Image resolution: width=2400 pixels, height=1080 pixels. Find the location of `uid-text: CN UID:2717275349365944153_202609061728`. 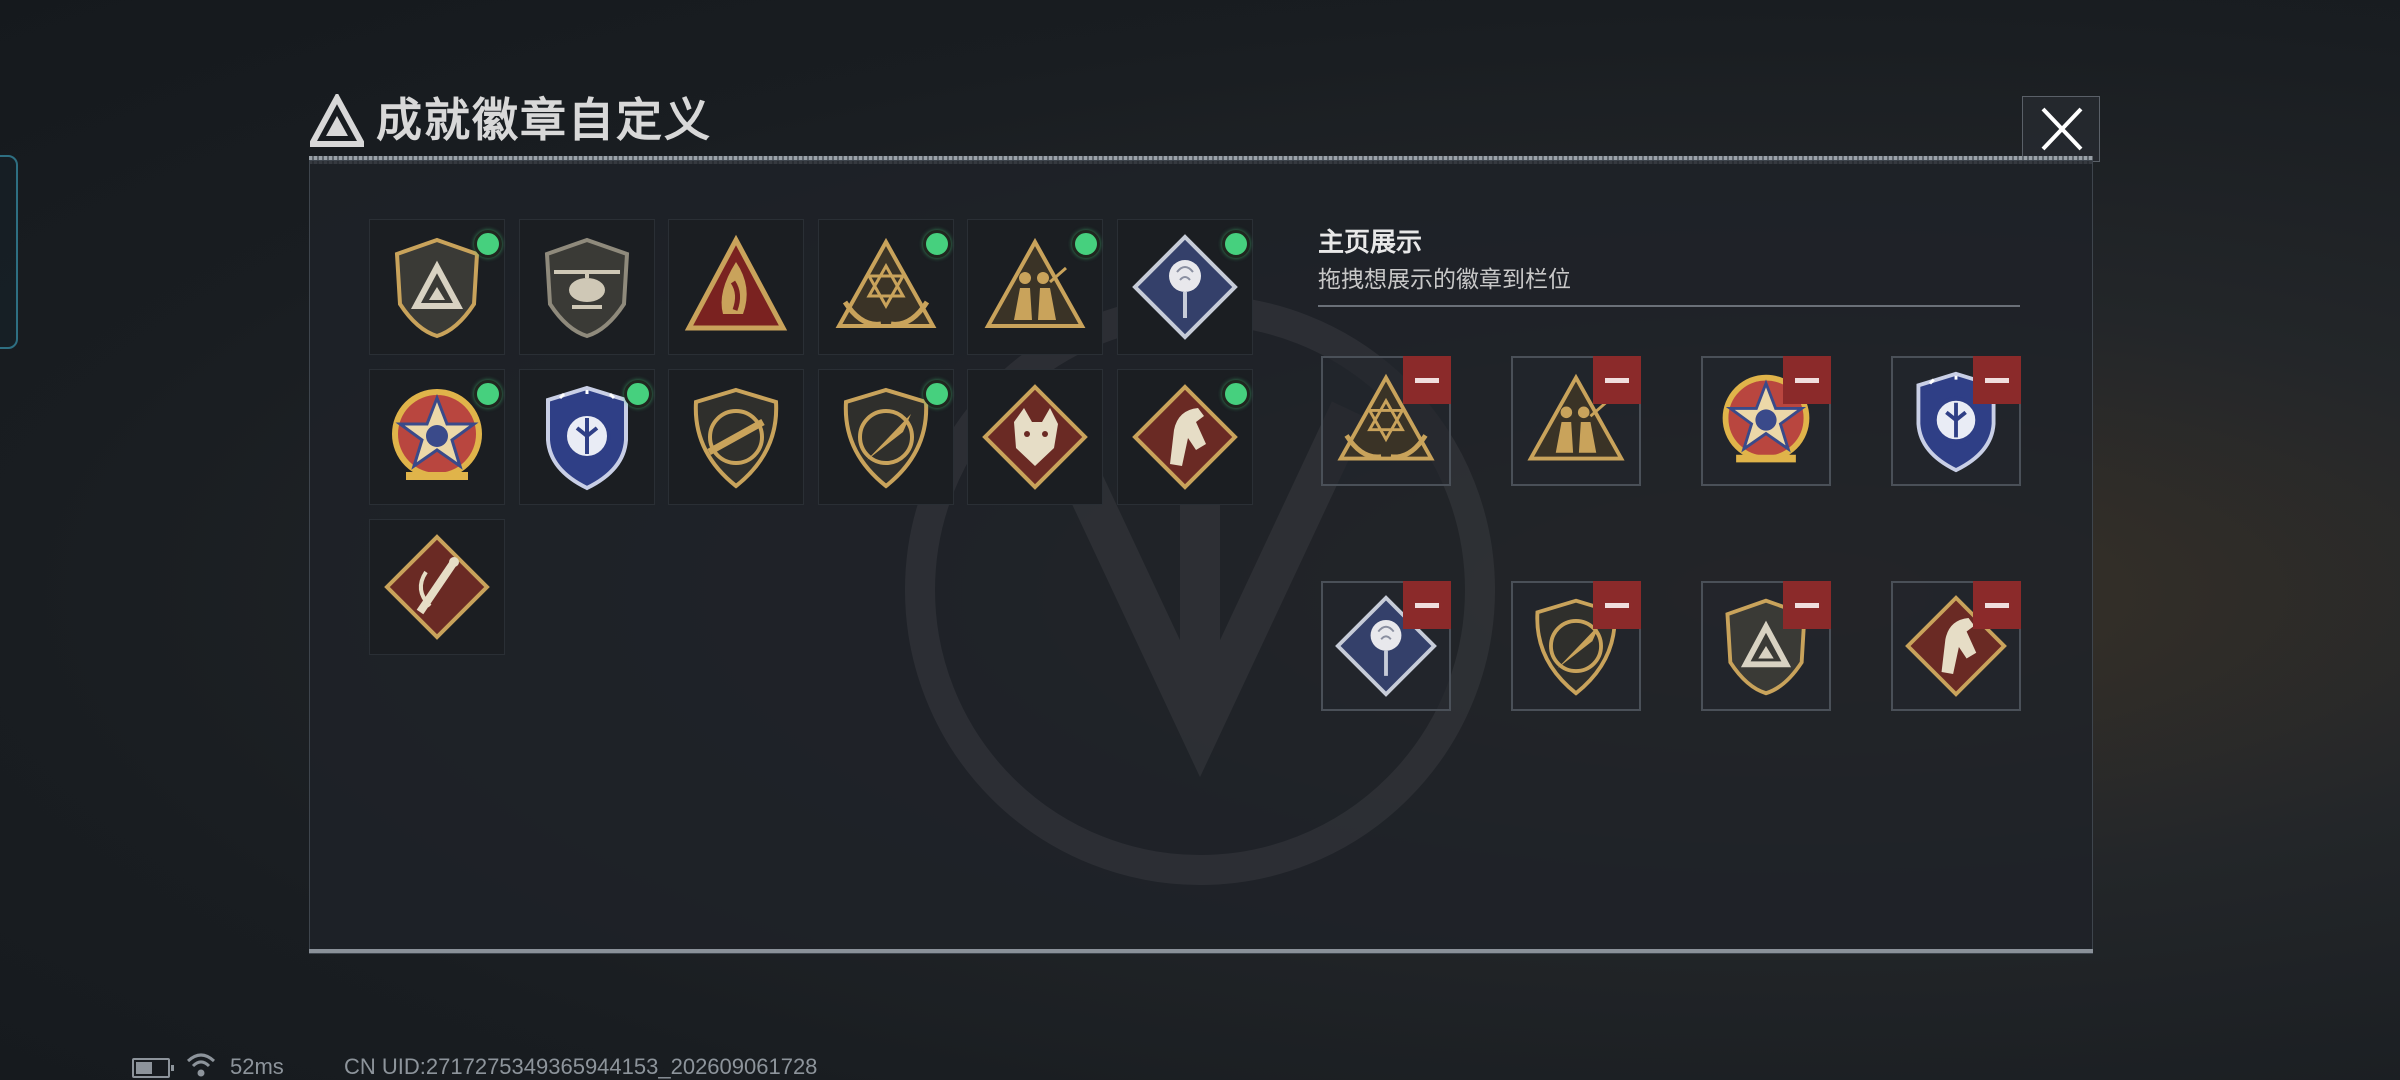

uid-text: CN UID:2717275349365944153_202609061728 is located at coordinates (581, 1066).